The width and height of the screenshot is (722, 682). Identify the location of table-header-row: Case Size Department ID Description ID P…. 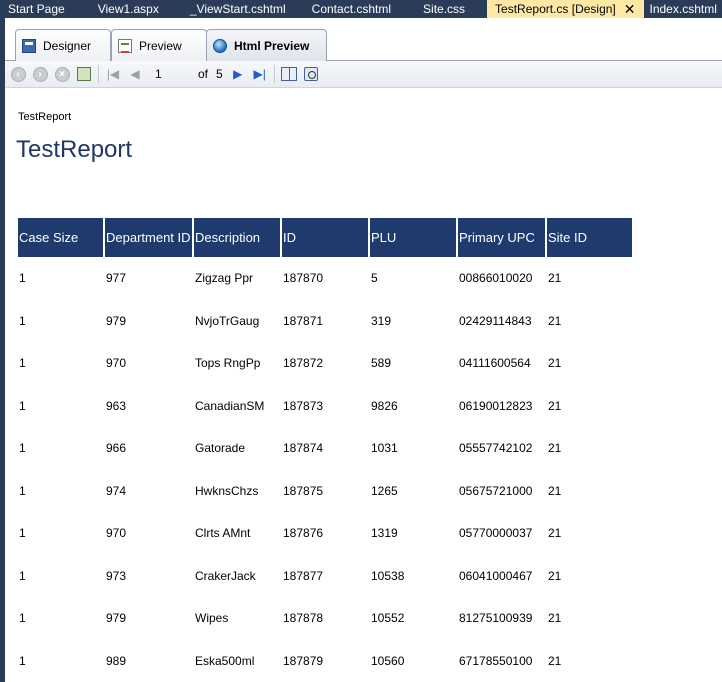
(326, 237).